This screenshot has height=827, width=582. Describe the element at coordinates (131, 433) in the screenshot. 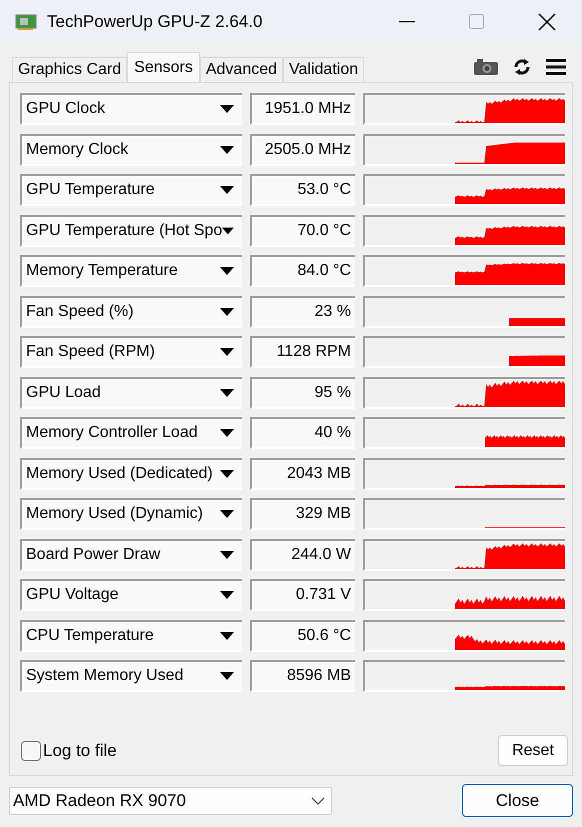

I see `sensor-select: Memory Controller Load` at that location.